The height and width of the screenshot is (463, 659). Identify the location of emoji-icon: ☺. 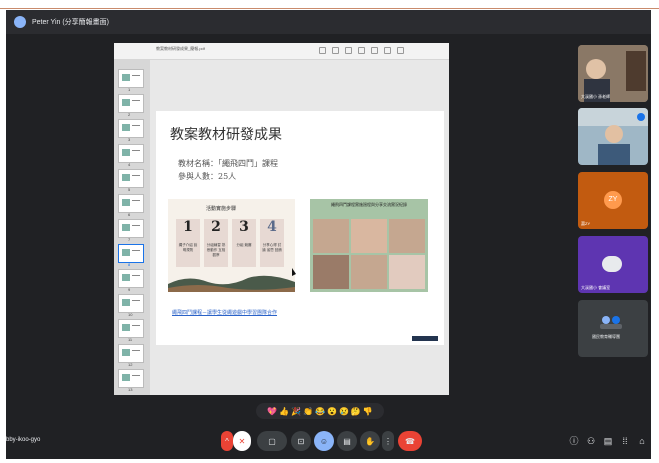
(324, 441).